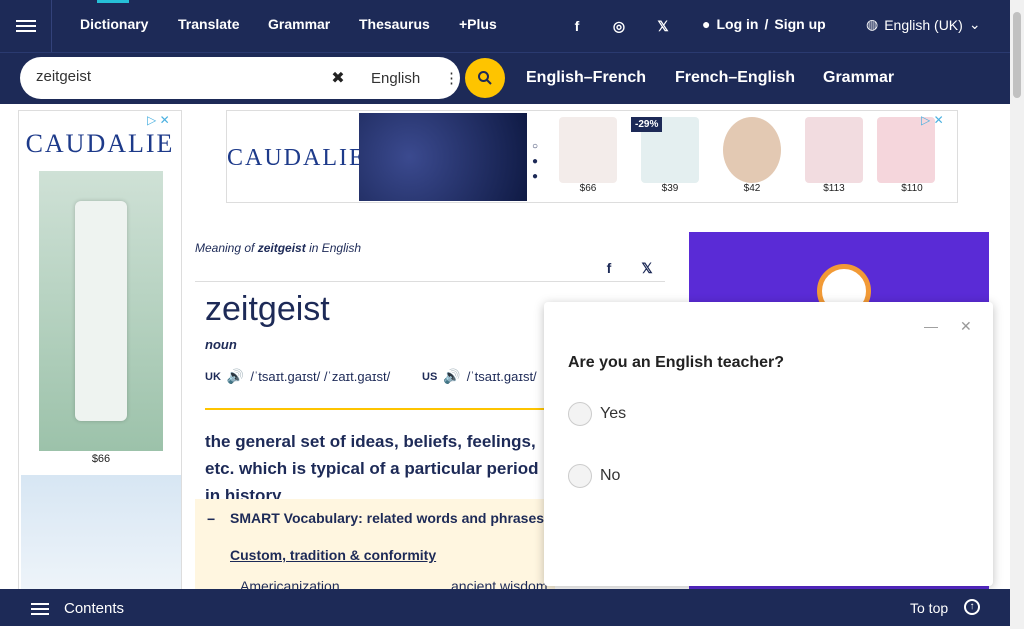 This screenshot has height=629, width=1024. I want to click on meaning-word: zeitgeist, so click(281, 248).